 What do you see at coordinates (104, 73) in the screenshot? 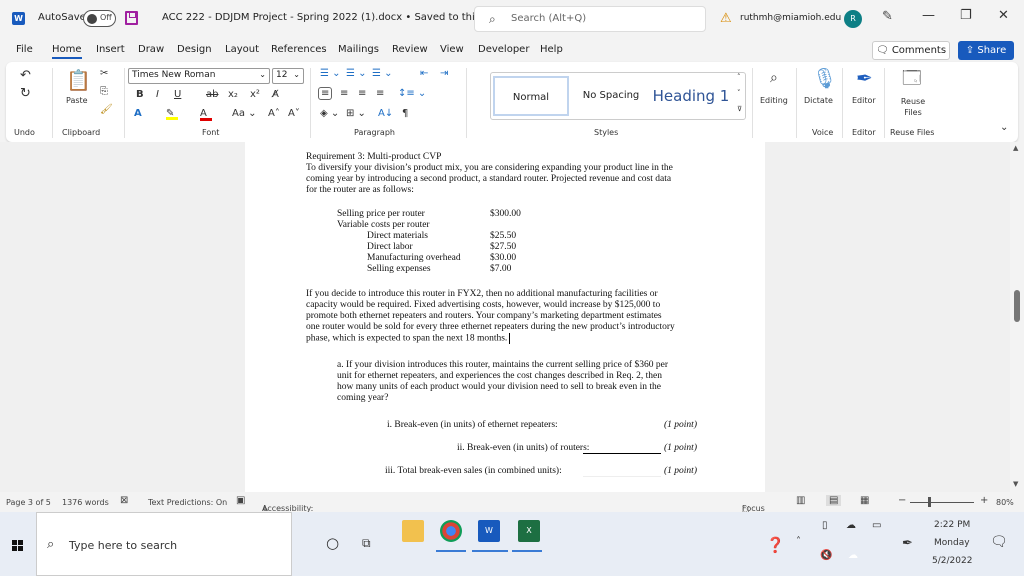
I see `cut-icon: ✂` at bounding box center [104, 73].